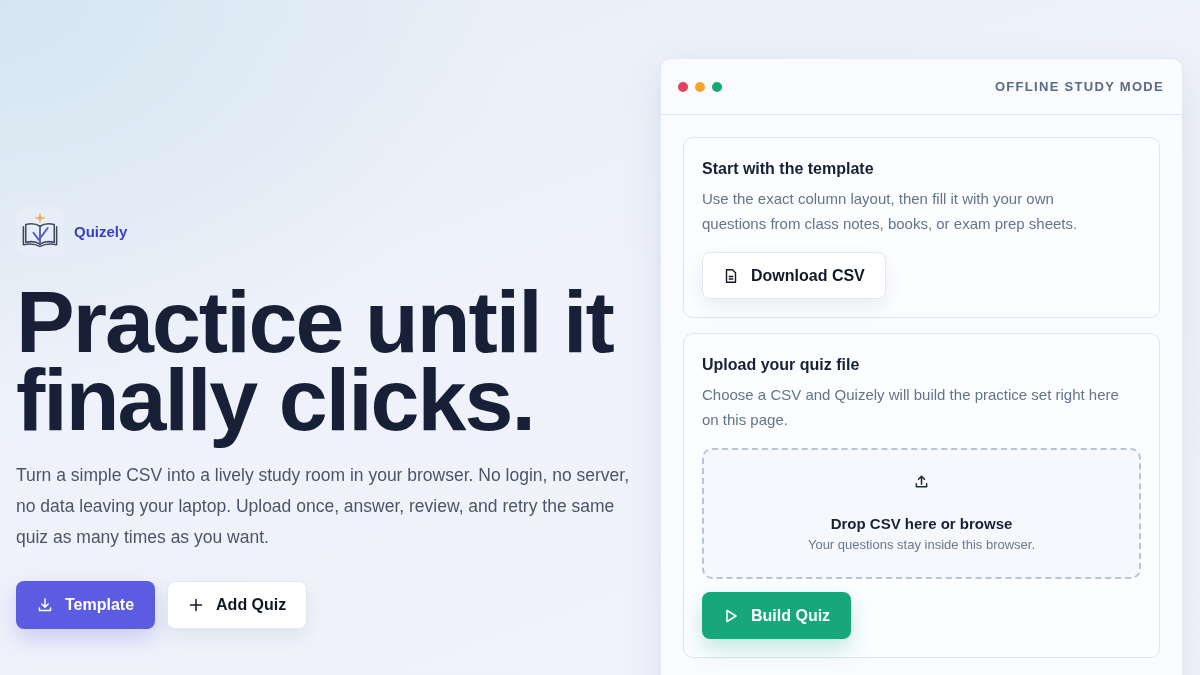 The height and width of the screenshot is (675, 1200). What do you see at coordinates (921, 481) in the screenshot?
I see `upload-icon` at bounding box center [921, 481].